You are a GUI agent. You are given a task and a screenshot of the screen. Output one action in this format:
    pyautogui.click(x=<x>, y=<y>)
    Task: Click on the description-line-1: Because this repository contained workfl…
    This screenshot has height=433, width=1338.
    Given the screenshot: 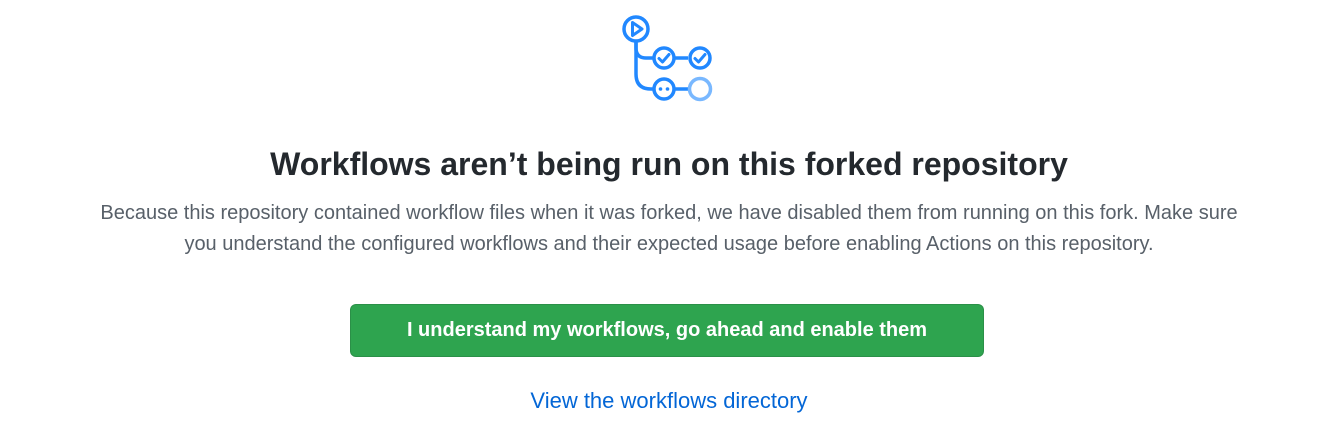 What is the action you would take?
    pyautogui.click(x=669, y=213)
    